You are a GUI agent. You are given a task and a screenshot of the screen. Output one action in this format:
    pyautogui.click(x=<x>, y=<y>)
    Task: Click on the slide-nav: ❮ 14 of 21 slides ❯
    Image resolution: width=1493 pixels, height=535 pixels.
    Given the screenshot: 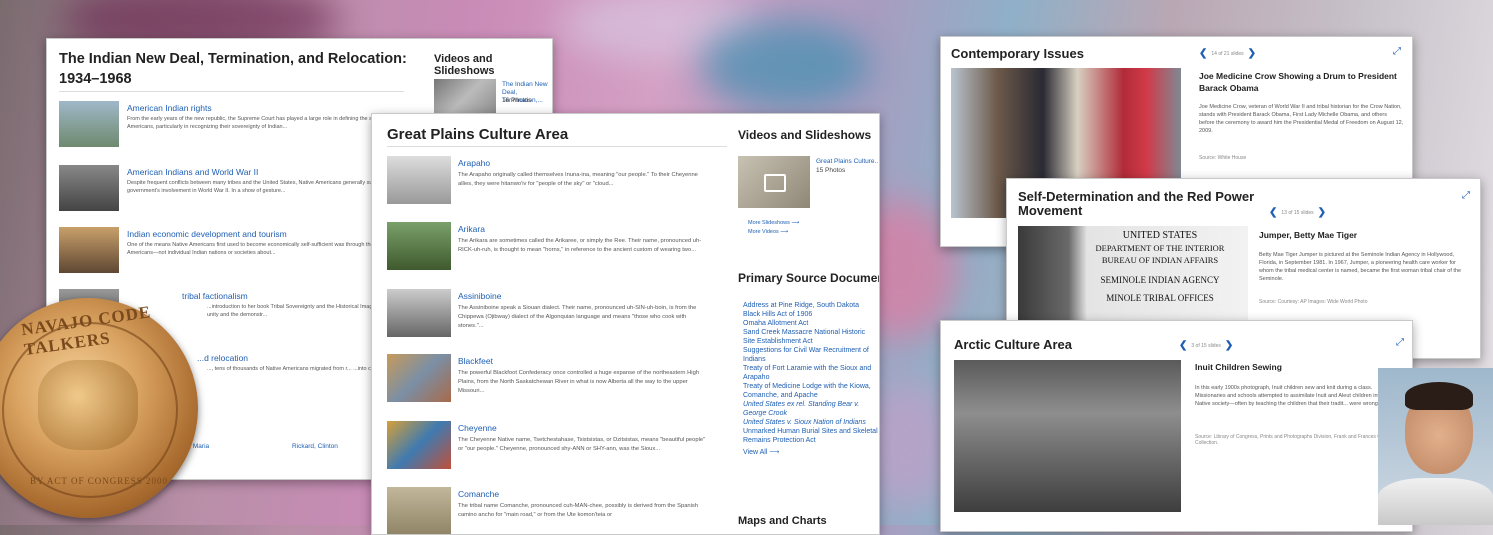 What is the action you would take?
    pyautogui.click(x=1227, y=53)
    